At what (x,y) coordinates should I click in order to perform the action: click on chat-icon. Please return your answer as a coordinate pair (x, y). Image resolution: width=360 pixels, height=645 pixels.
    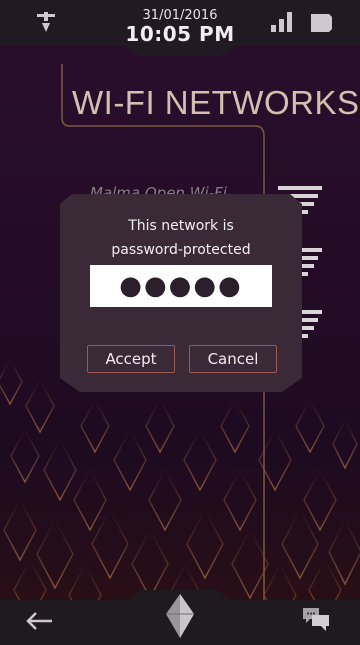
    Looking at the image, I should click on (316, 620).